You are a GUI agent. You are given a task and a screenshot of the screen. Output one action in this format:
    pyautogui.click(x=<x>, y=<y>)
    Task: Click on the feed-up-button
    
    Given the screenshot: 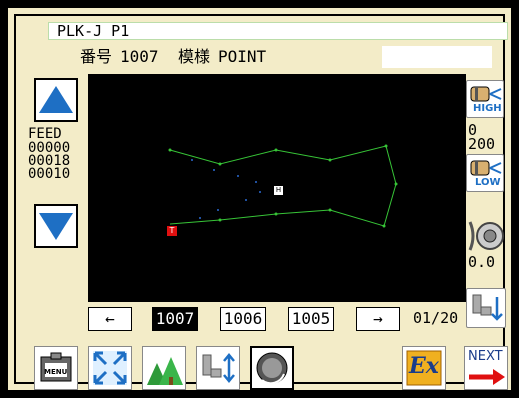 What is the action you would take?
    pyautogui.click(x=56, y=100)
    